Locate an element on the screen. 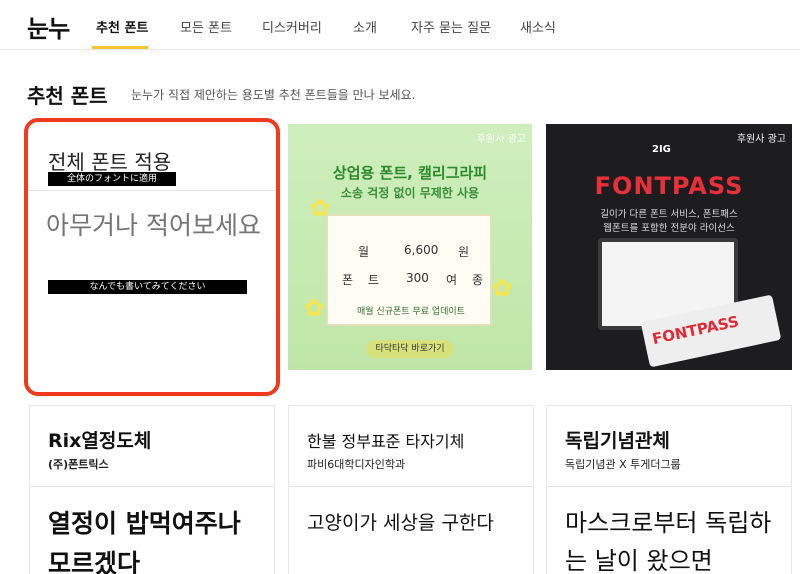  tab-recommended: 추천 폰트 is located at coordinates (122, 26).